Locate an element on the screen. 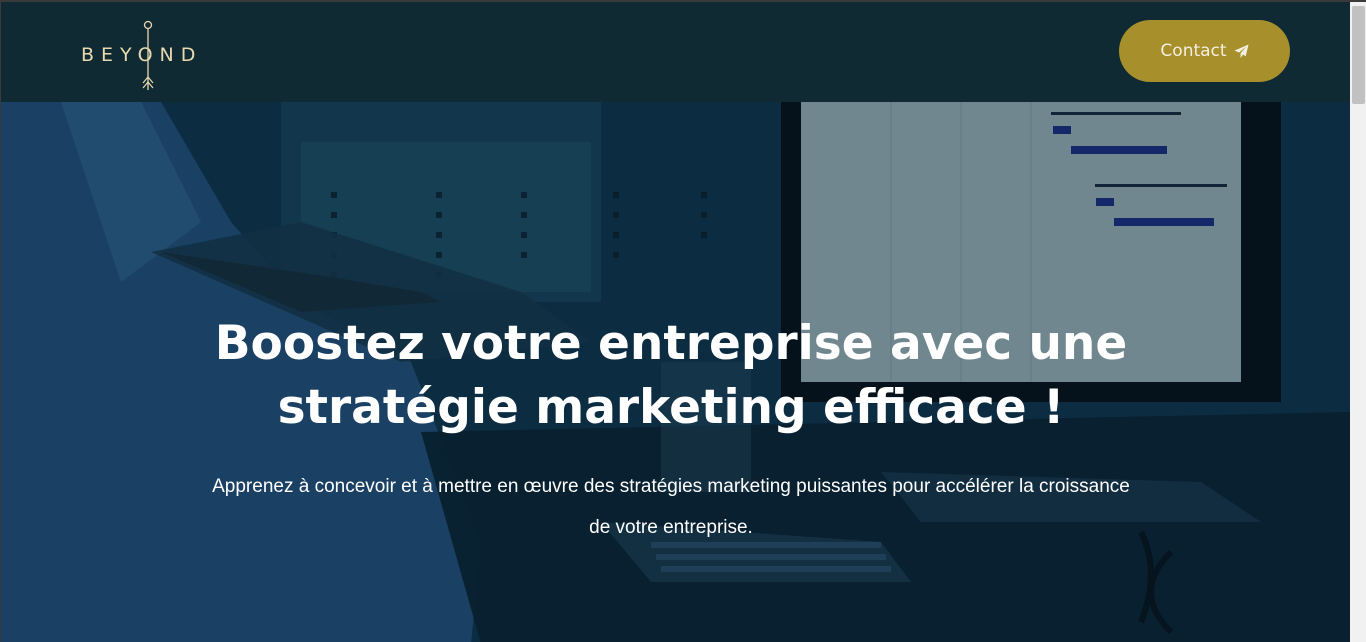 The image size is (1366, 642). contact-button: Contact is located at coordinates (1204, 51).